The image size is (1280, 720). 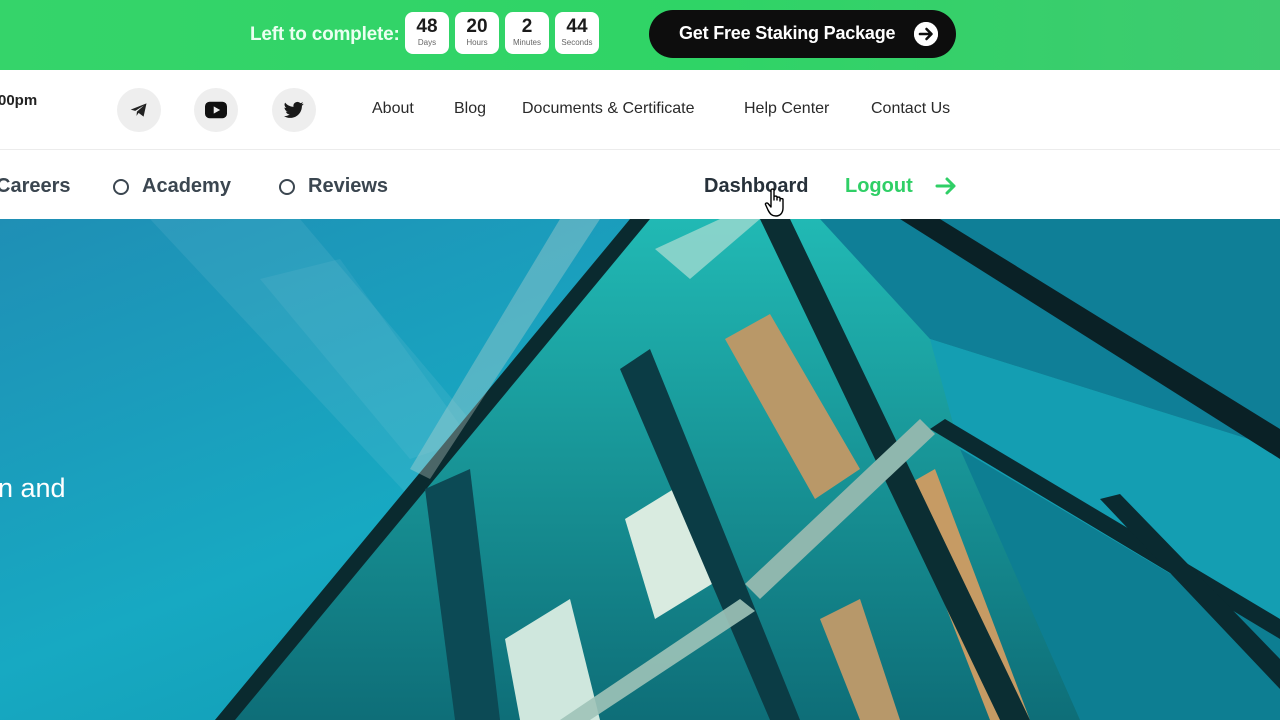 I want to click on youtube-icon, so click(x=216, y=110).